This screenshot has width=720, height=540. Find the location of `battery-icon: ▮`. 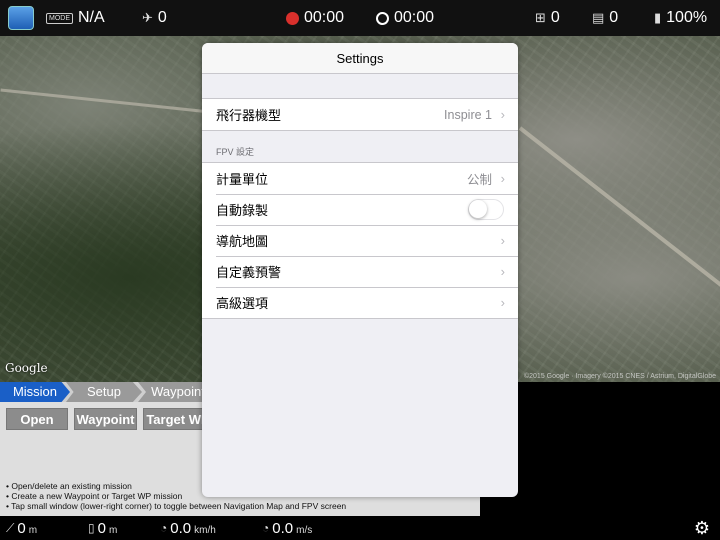

battery-icon: ▮ is located at coordinates (658, 17).